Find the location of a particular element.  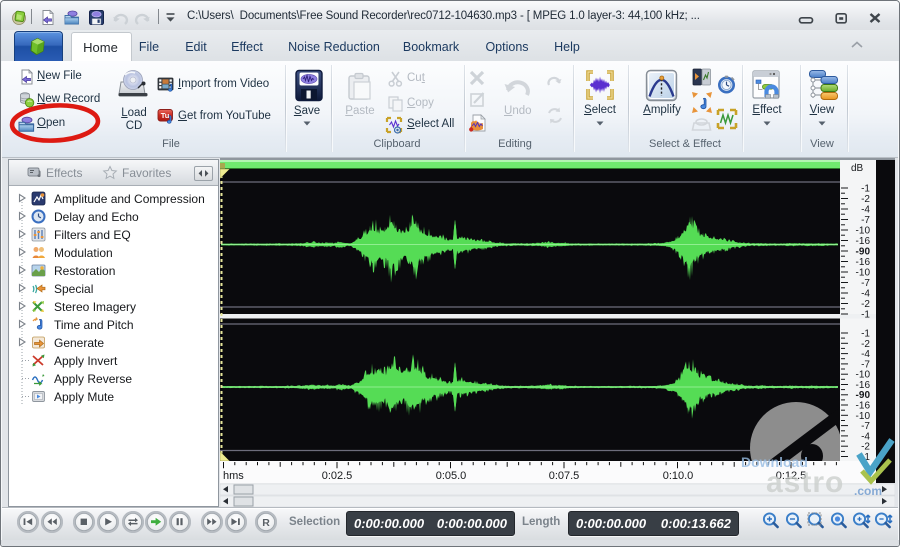

svg-text: astro is located at coordinates (805, 482).